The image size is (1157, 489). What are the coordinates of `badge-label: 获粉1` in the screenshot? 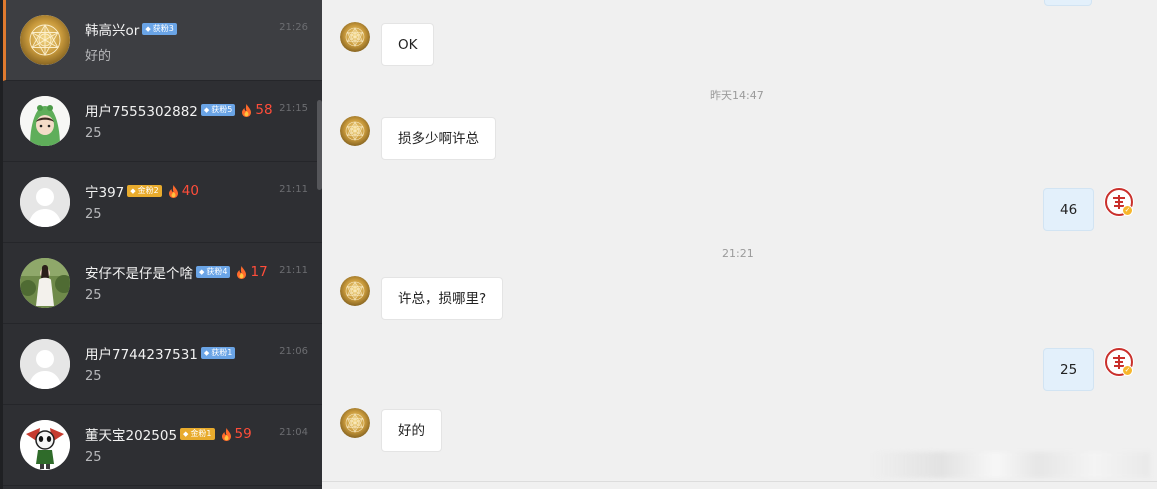 It's located at (222, 352).